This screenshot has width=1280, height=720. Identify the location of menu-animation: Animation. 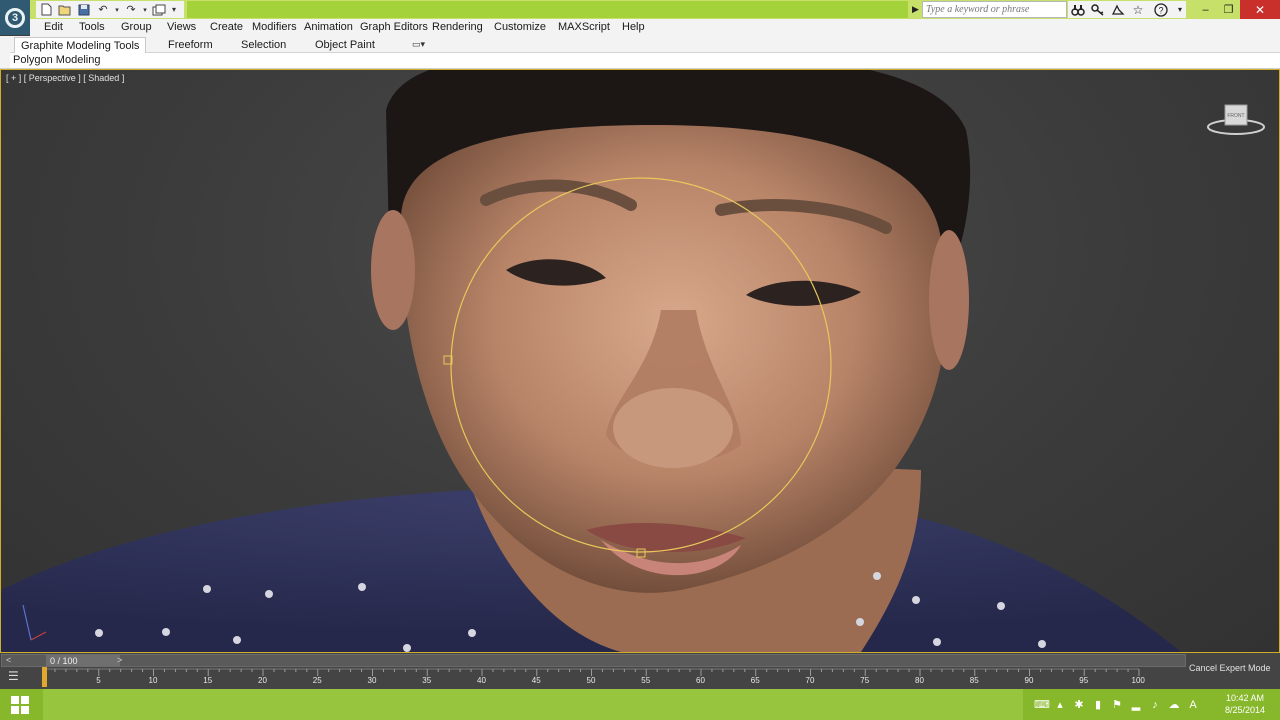
(328, 27).